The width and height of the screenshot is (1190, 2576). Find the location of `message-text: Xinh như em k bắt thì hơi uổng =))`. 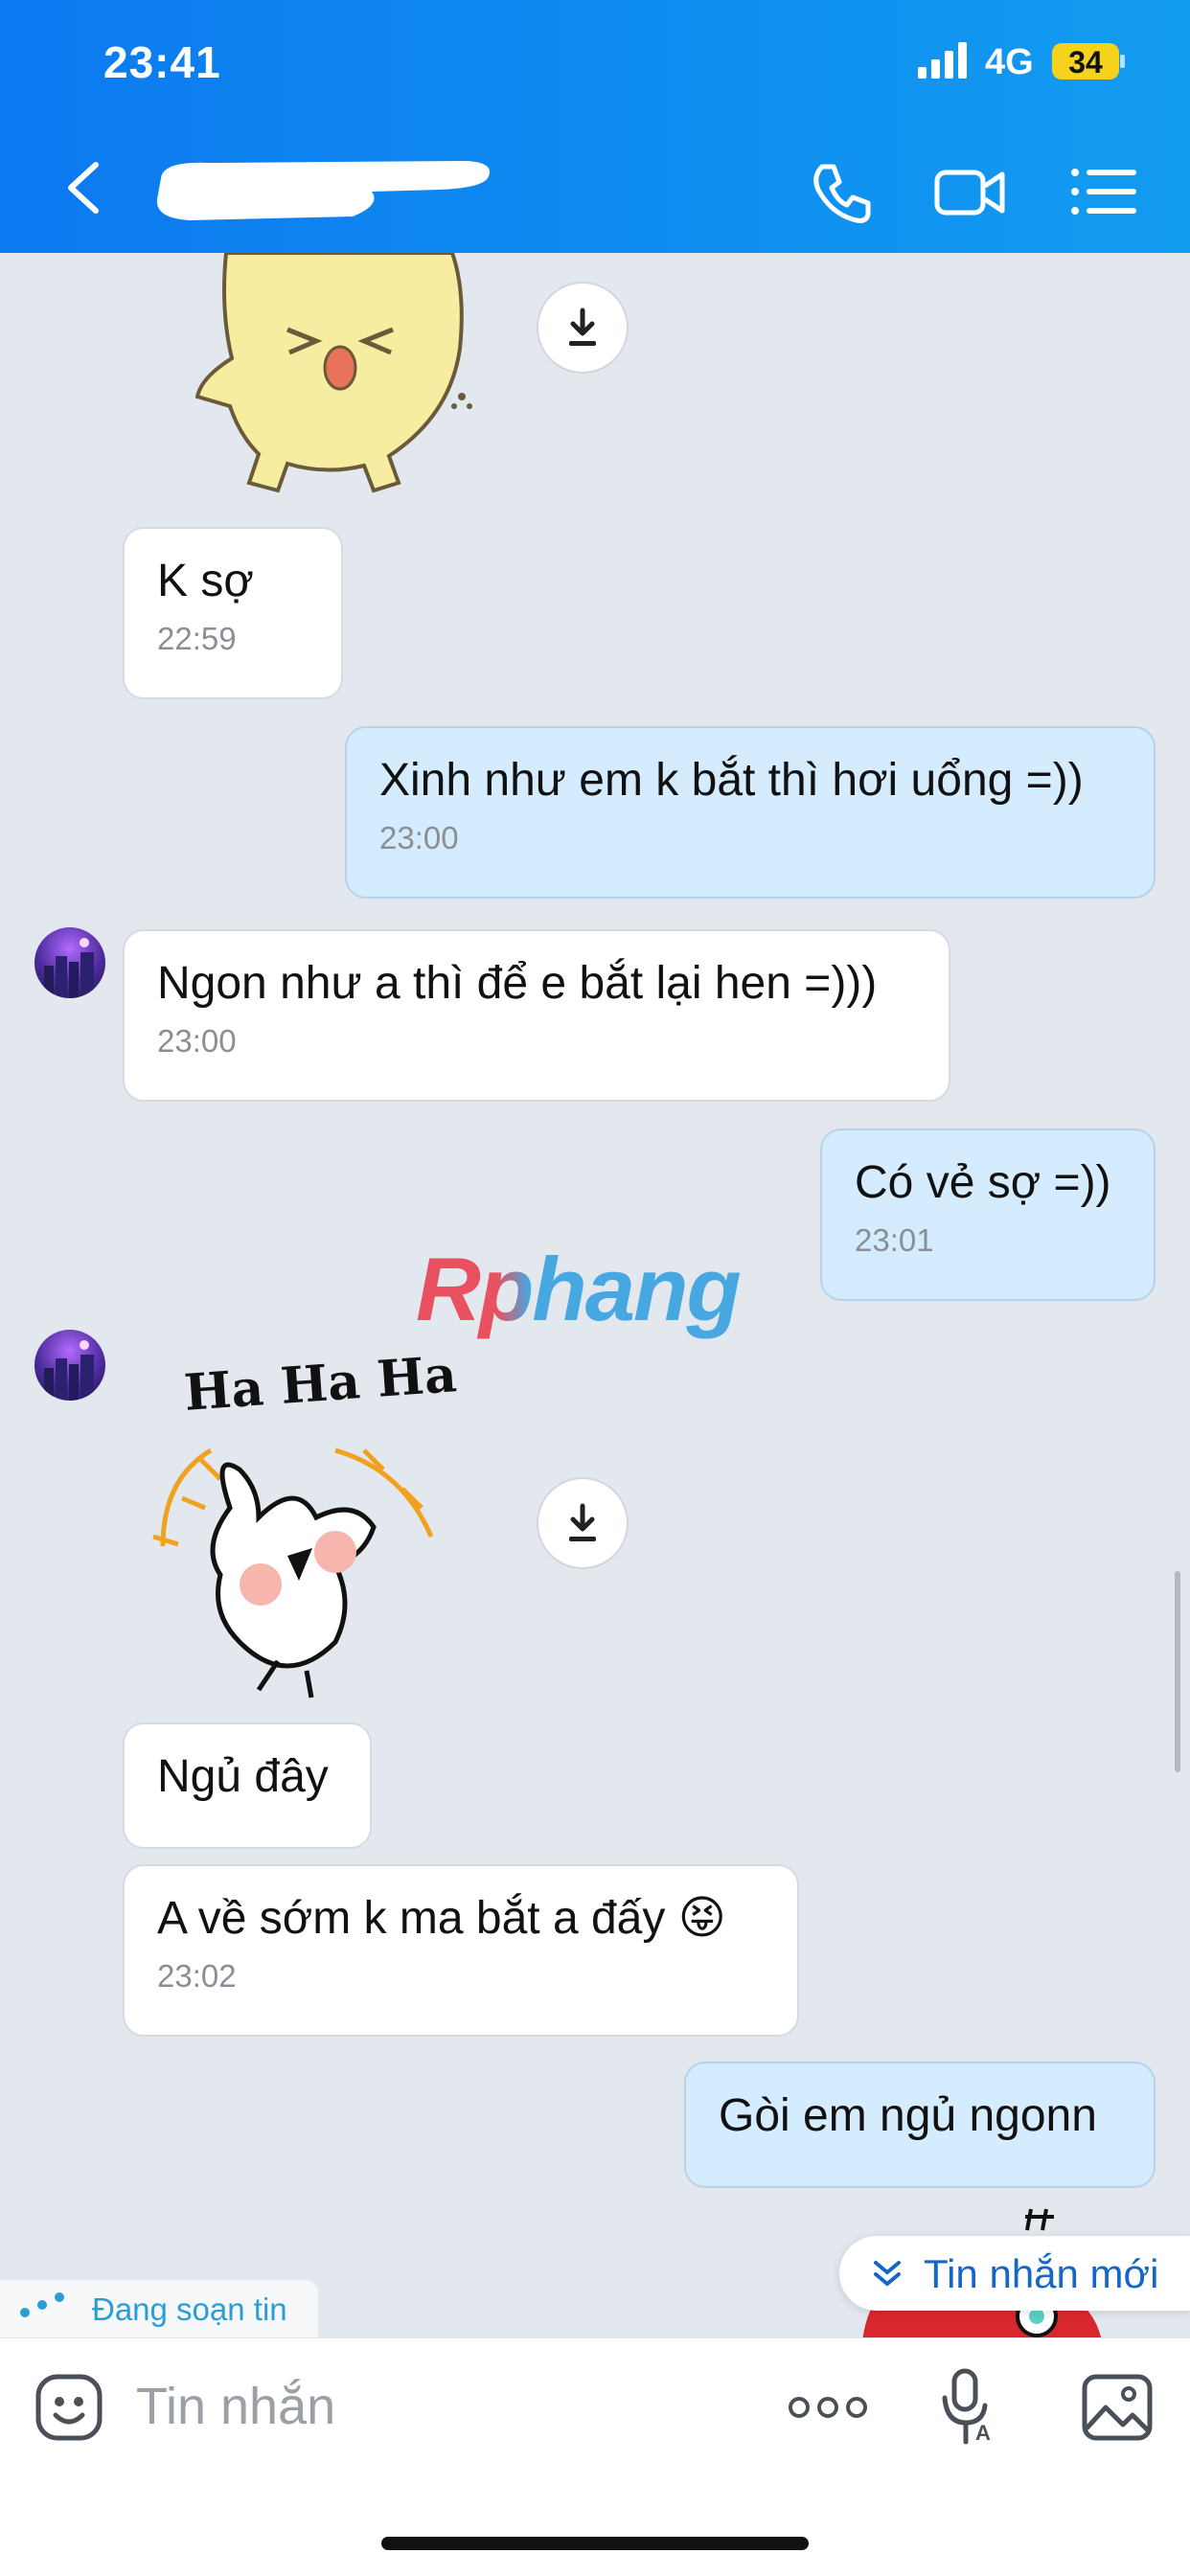

message-text: Xinh như em k bắt thì hơi uổng =)) is located at coordinates (732, 780).